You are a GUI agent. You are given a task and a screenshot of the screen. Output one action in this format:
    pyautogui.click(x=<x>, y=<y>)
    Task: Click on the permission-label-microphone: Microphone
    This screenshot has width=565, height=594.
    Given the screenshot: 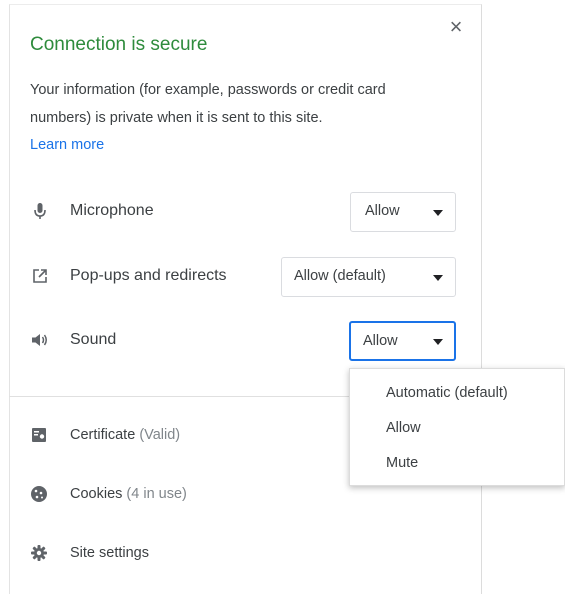 What is the action you would take?
    pyautogui.click(x=112, y=210)
    